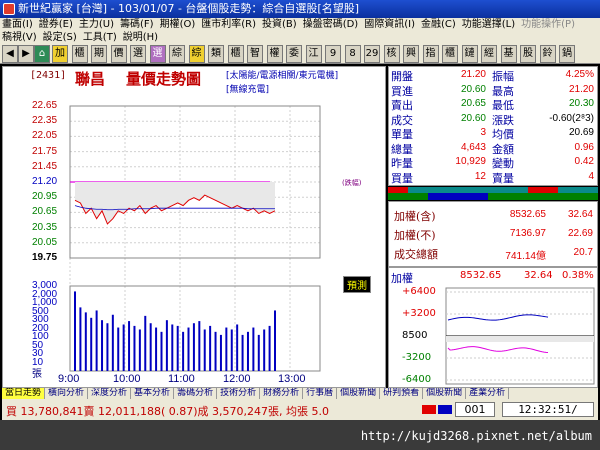  What do you see at coordinates (313, 54) in the screenshot?
I see `toolbar-button: 江` at bounding box center [313, 54].